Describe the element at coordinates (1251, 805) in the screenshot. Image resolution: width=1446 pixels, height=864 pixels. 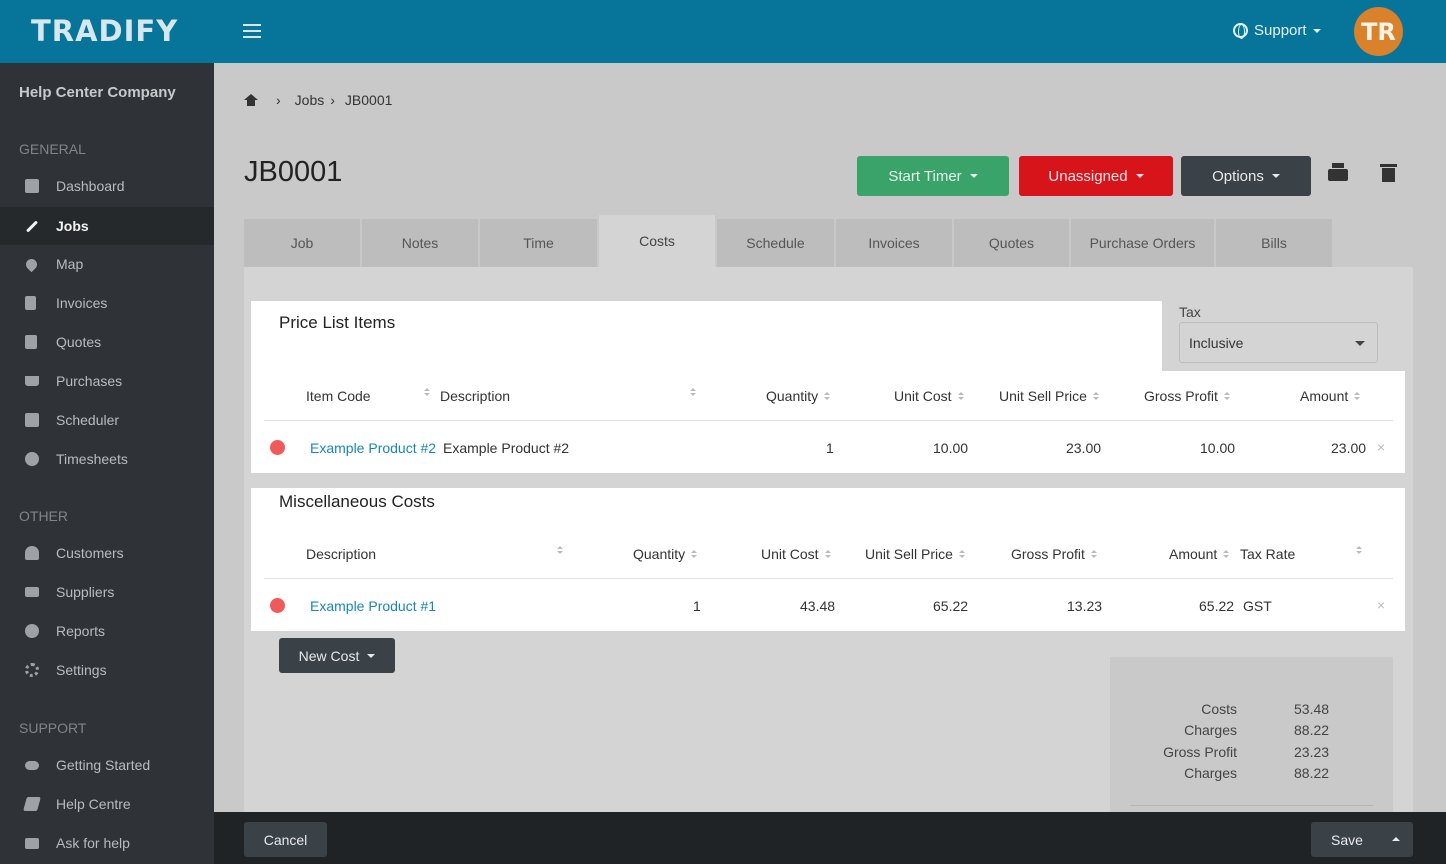
I see `summary-divider` at that location.